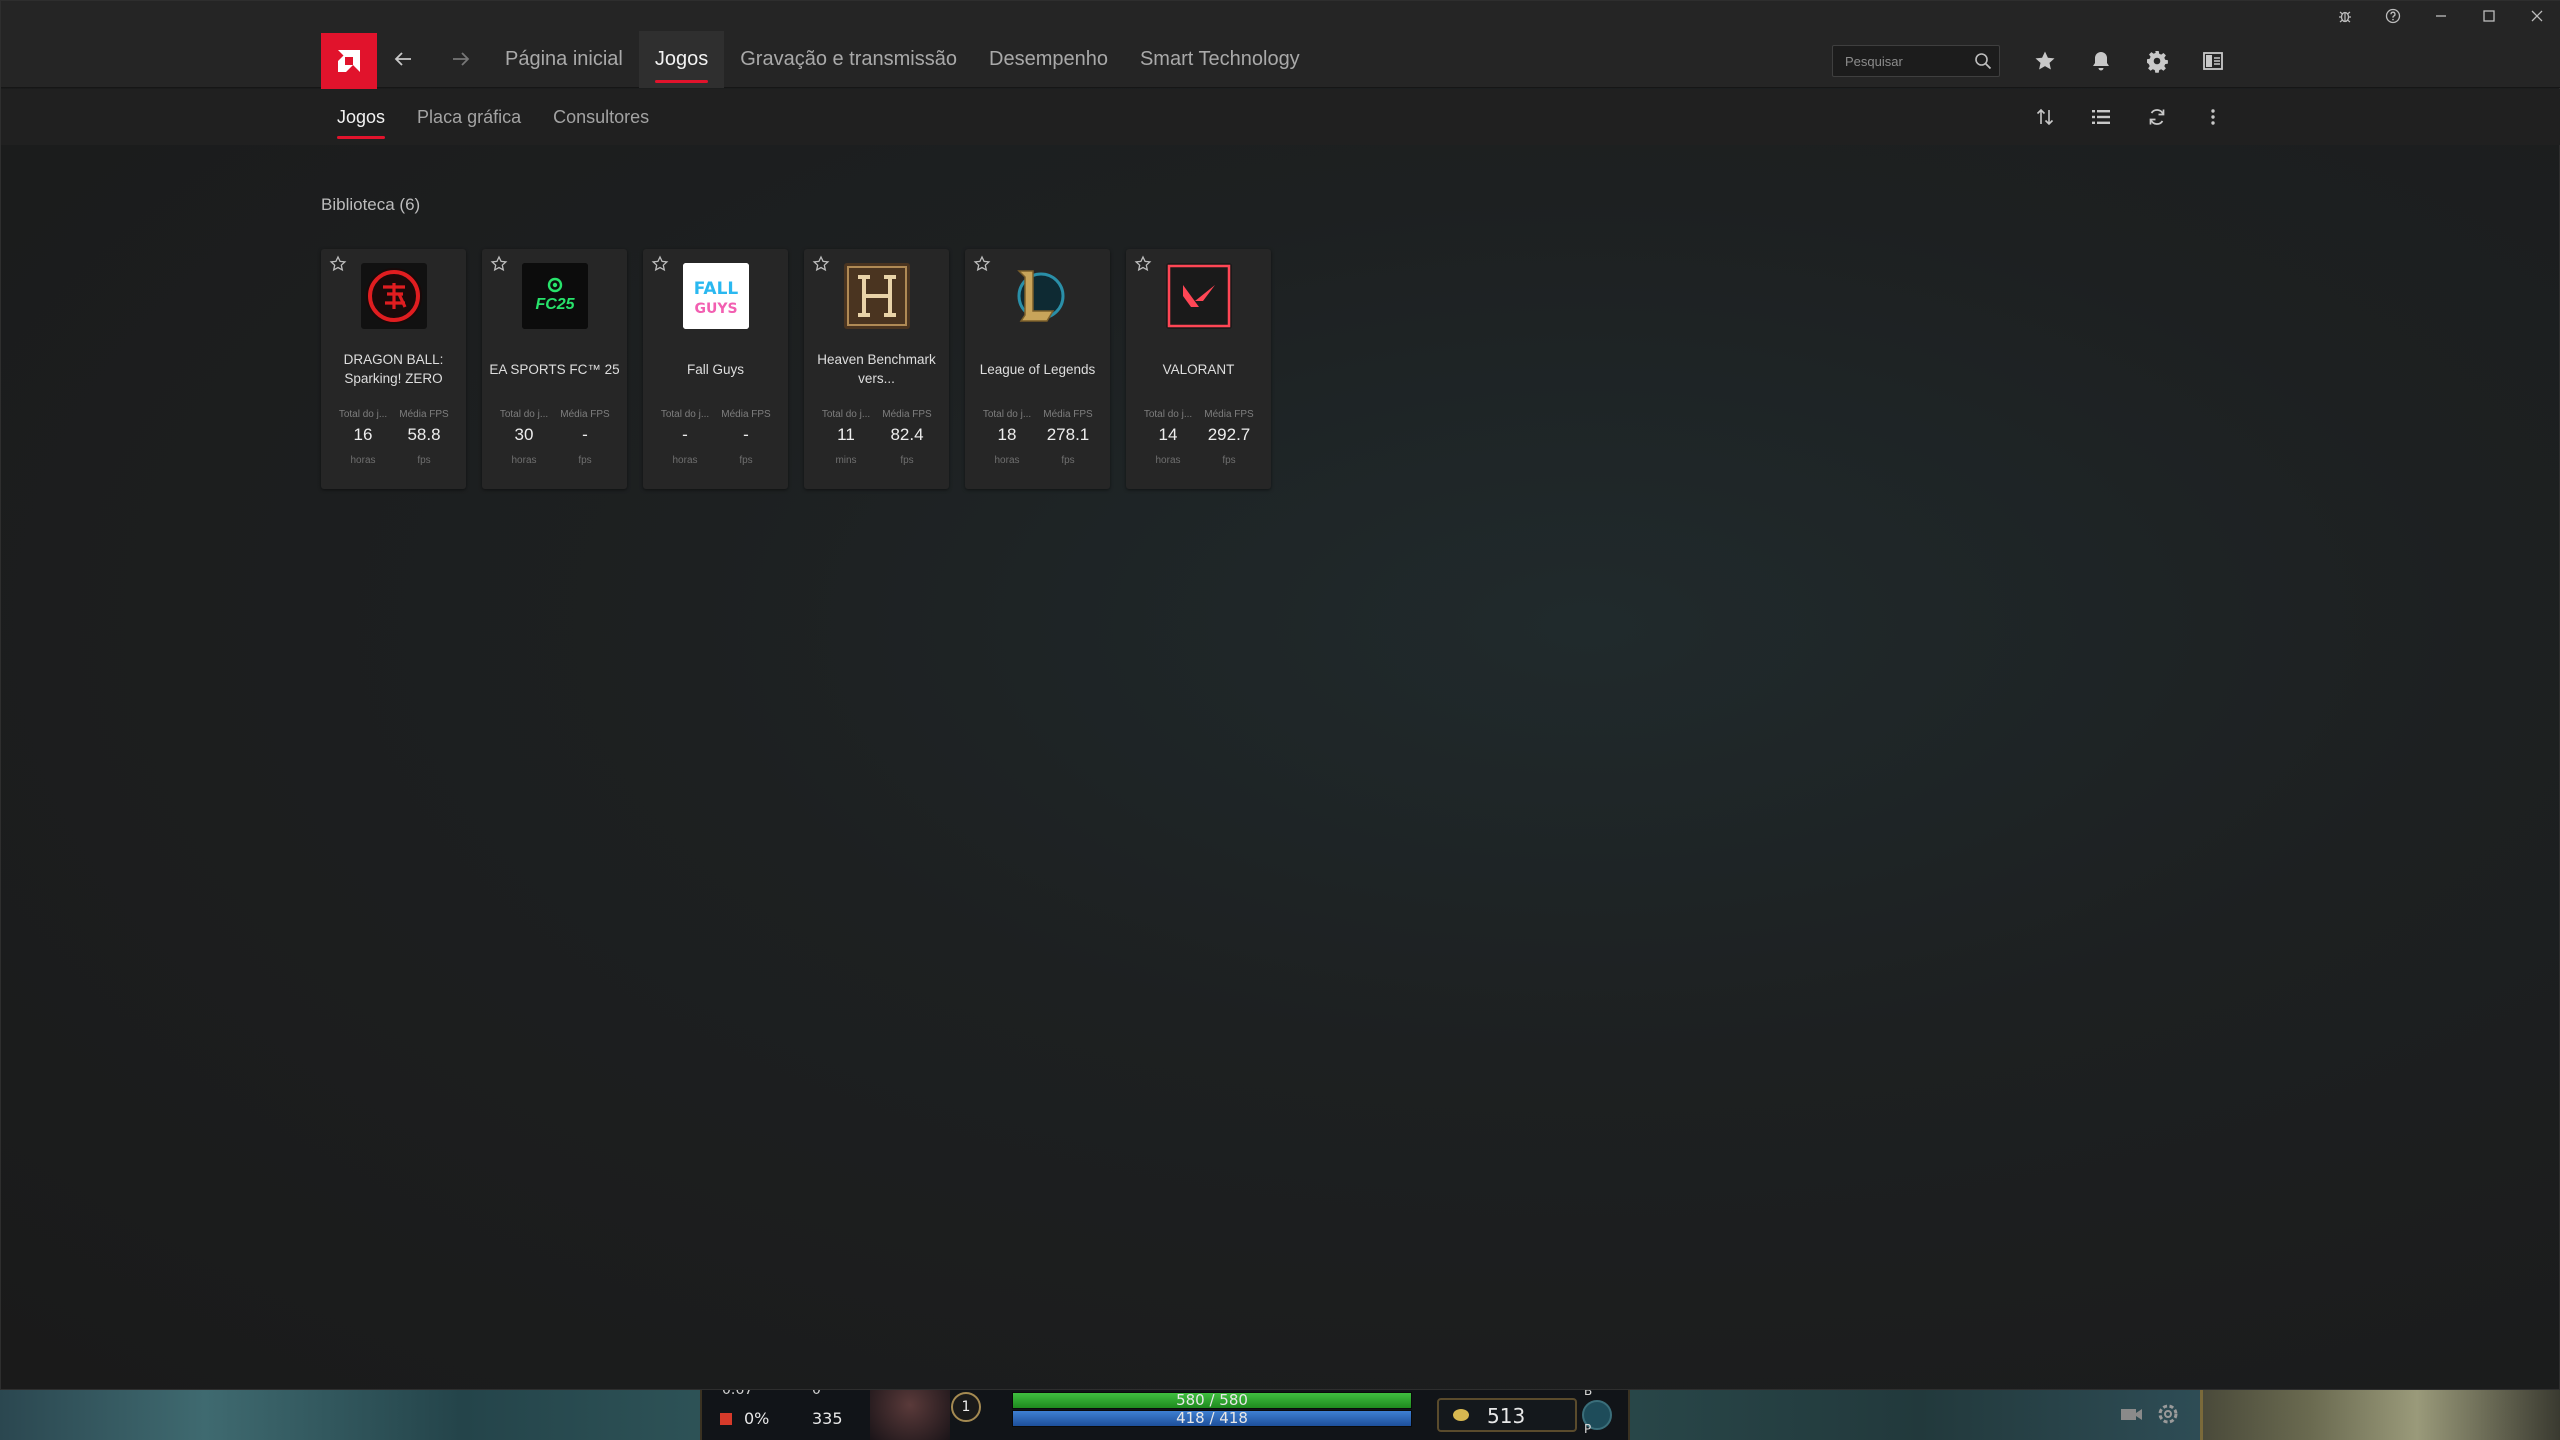  What do you see at coordinates (1220, 59) in the screenshot?
I see `tab-smart-technology: Smart Technology` at bounding box center [1220, 59].